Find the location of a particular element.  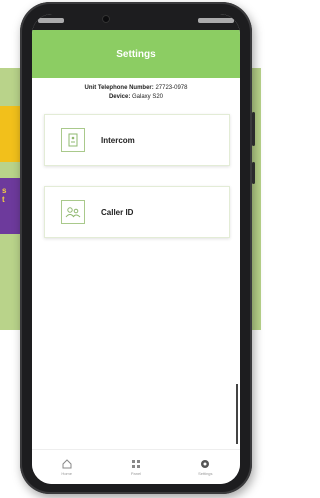

front-camera is located at coordinates (106, 19).